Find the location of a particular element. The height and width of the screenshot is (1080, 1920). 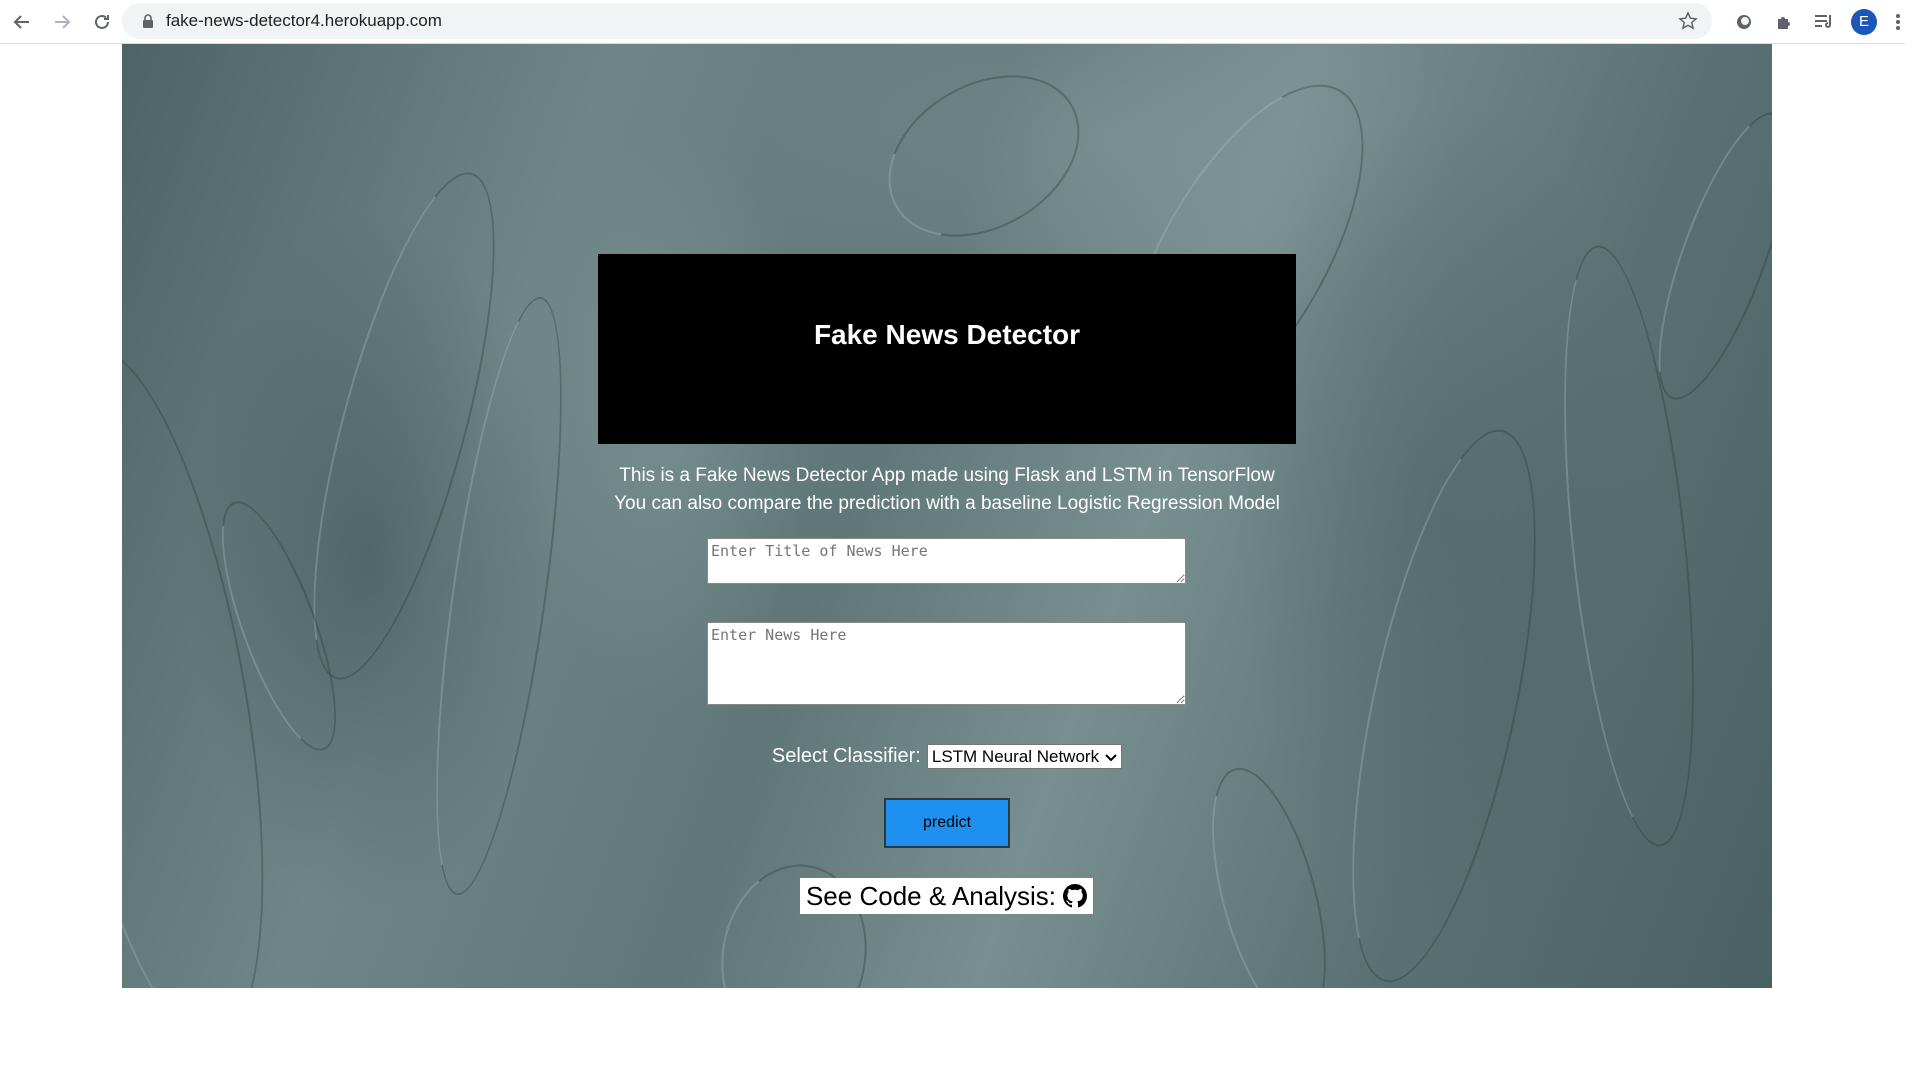

code-analysis-link: See Code & Analysis: is located at coordinates (946, 896).